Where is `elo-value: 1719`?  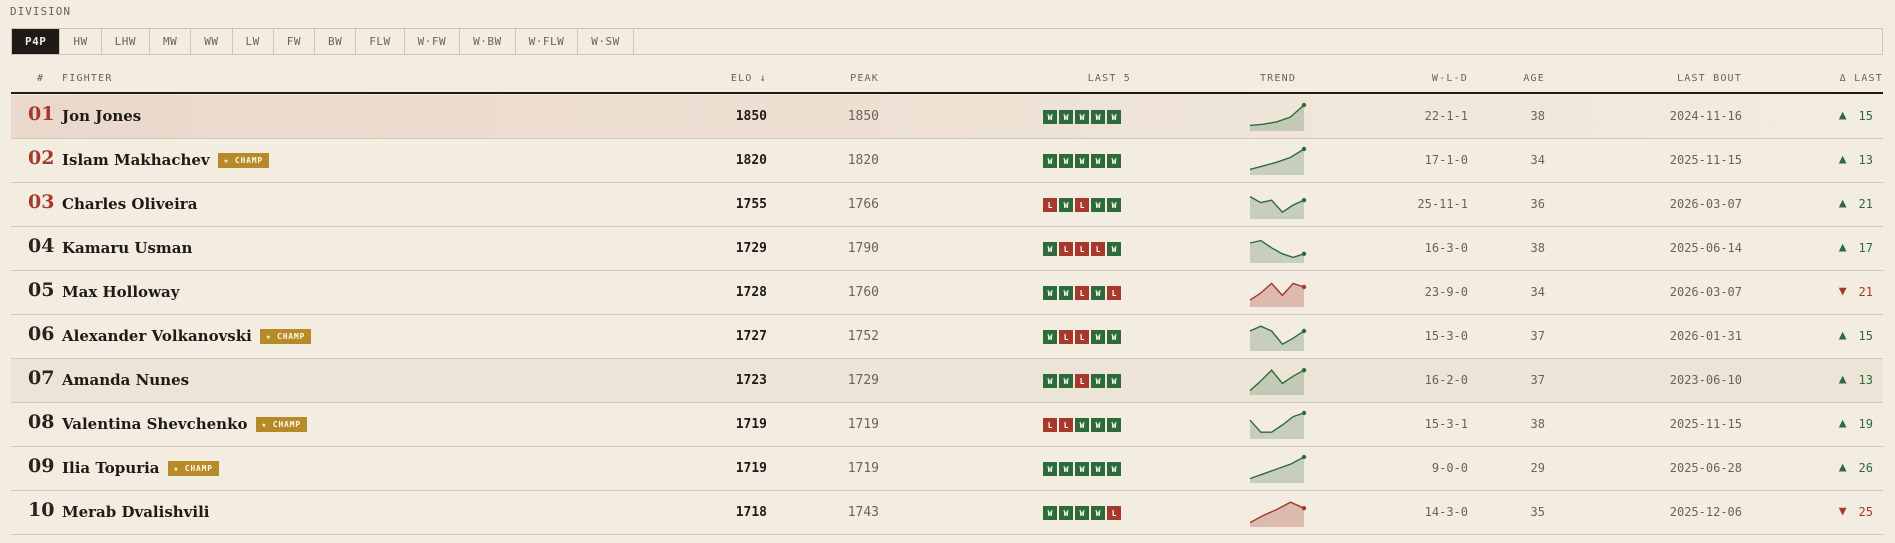
elo-value: 1719 is located at coordinates (751, 468).